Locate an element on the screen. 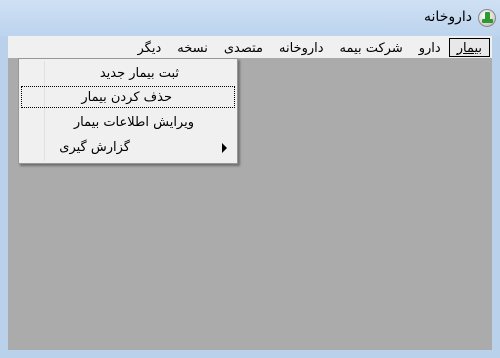 Image resolution: width=500 pixels, height=358 pixels. menu-item-delete-patient: حذف کردن بیمار is located at coordinates (128, 97).